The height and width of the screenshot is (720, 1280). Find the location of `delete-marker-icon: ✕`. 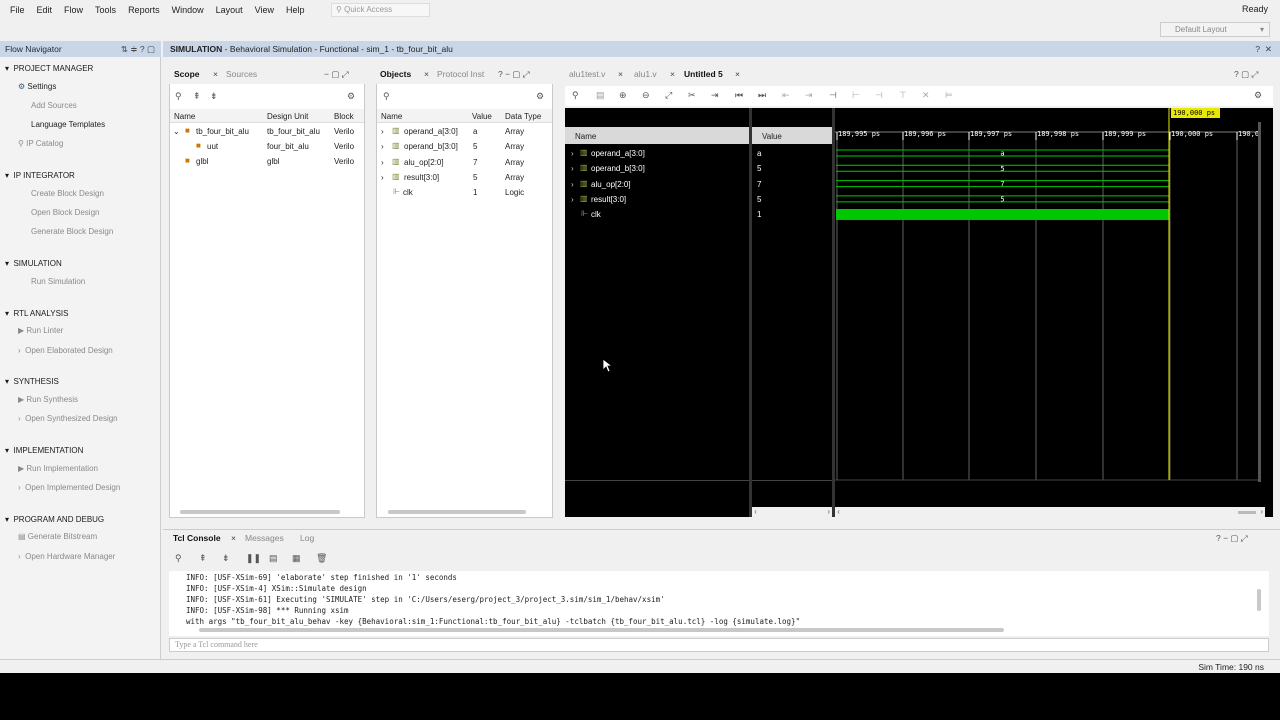

delete-marker-icon: ✕ is located at coordinates (926, 95).